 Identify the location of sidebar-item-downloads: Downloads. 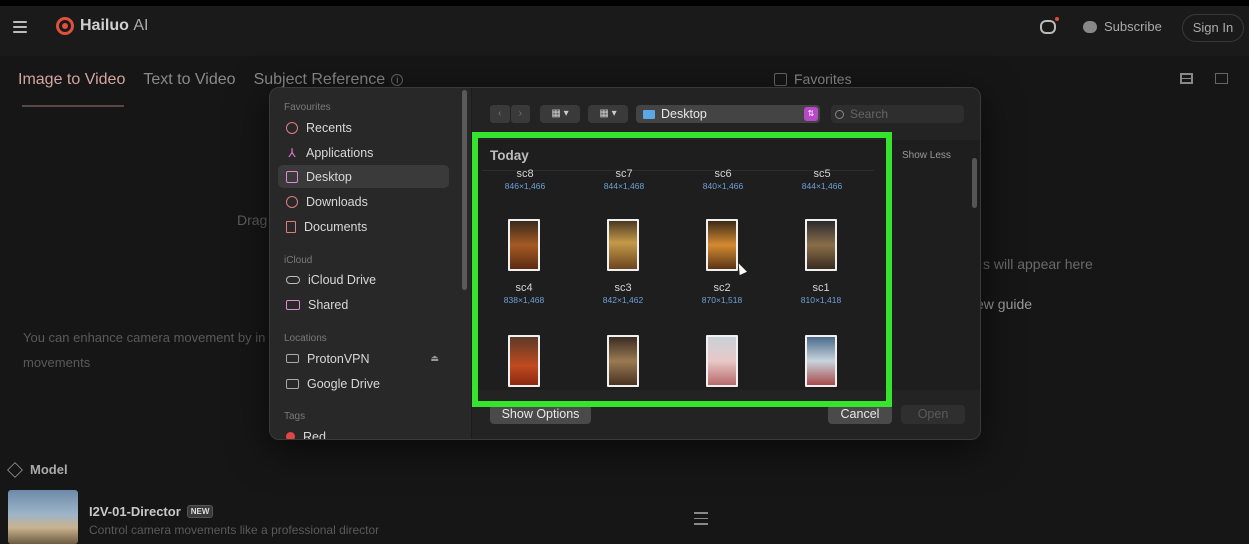
(363, 201).